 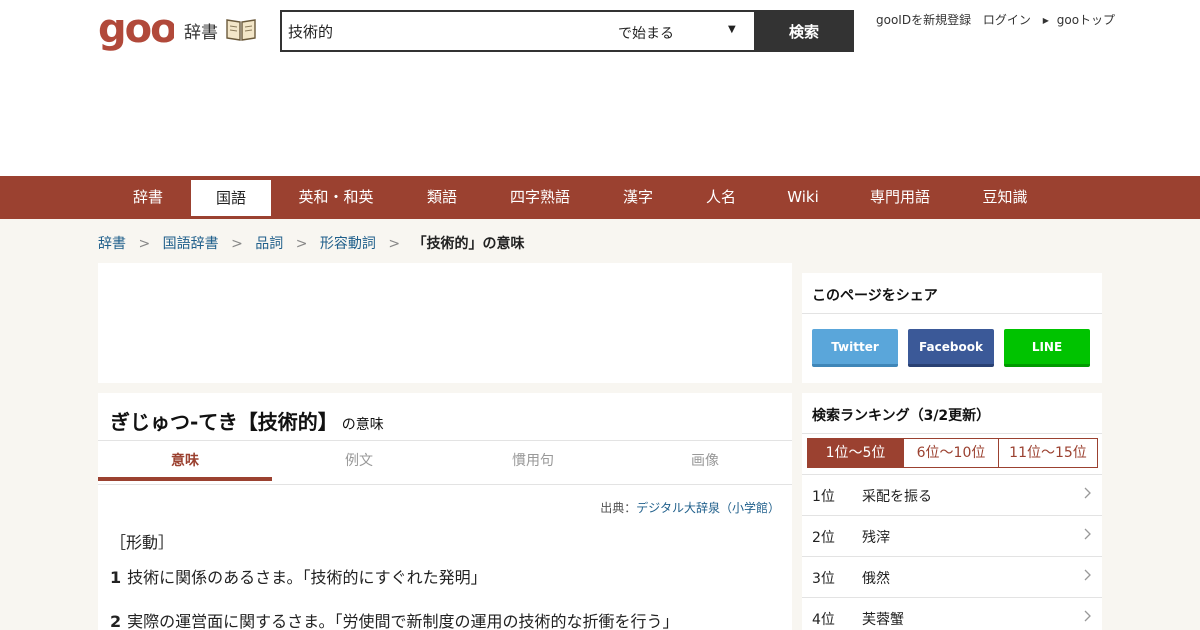 What do you see at coordinates (804, 31) in the screenshot?
I see `search-button: 検索` at bounding box center [804, 31].